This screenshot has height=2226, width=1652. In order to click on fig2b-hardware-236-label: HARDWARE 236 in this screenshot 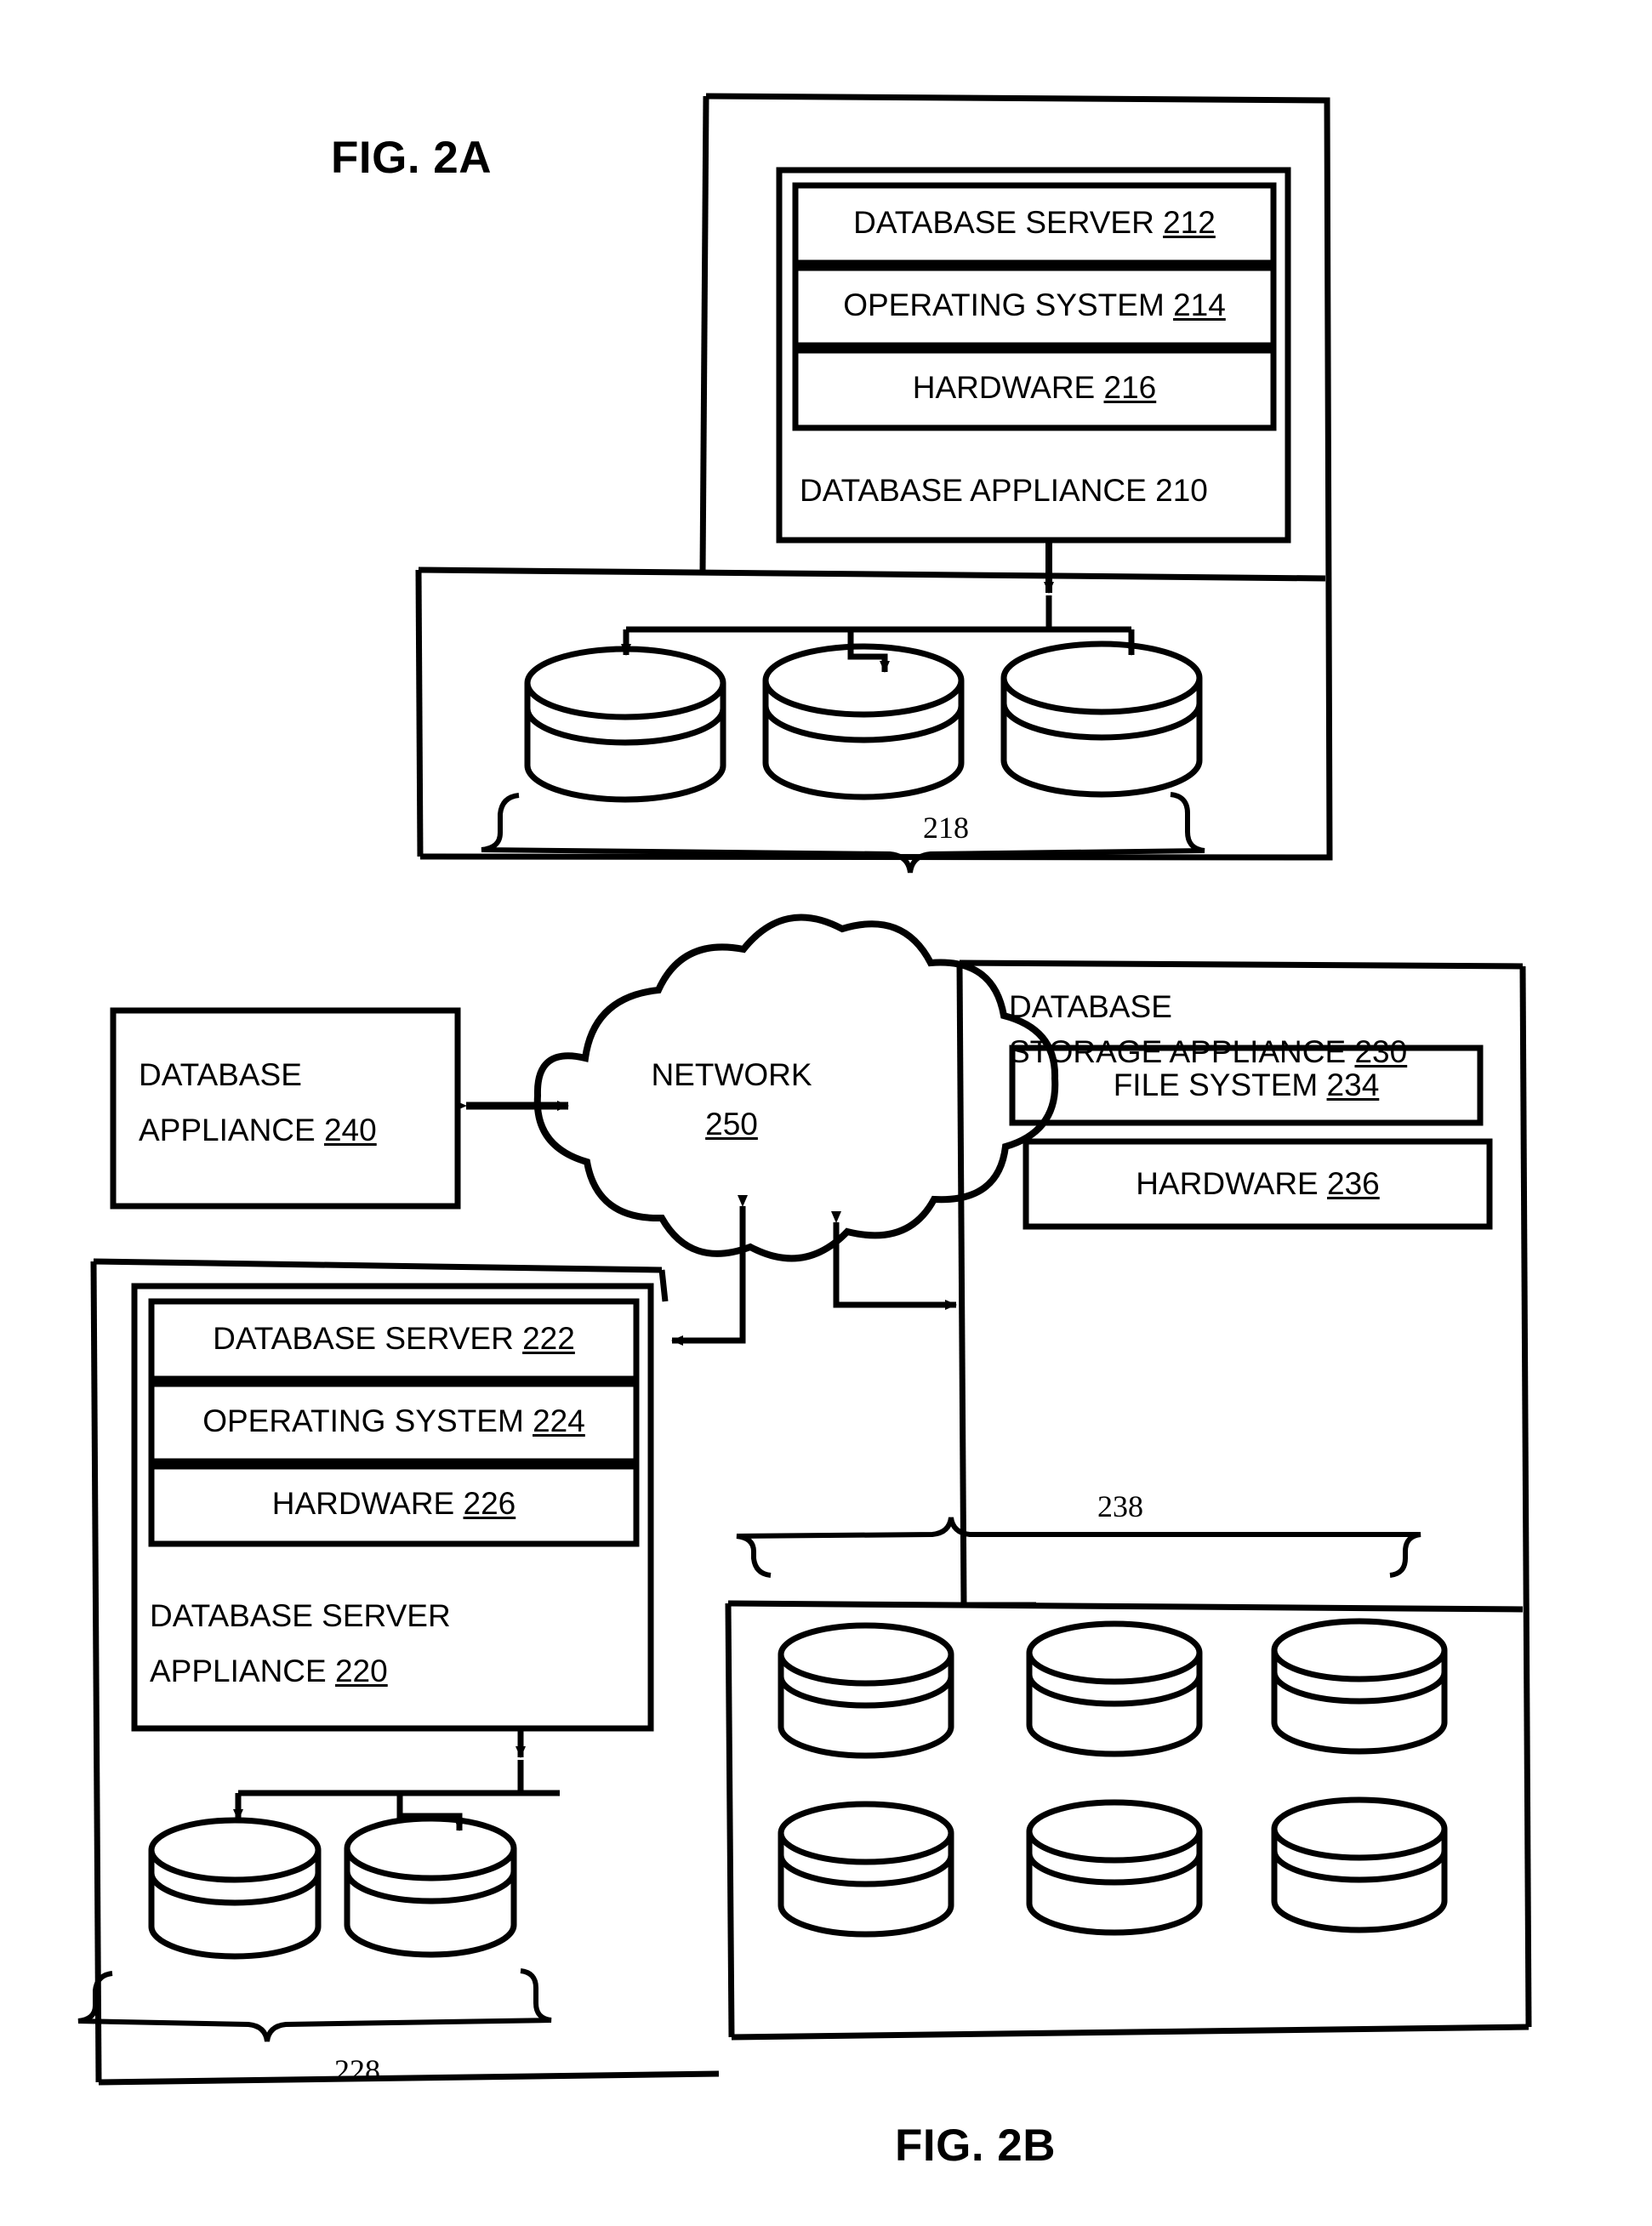, I will do `click(1258, 1184)`.